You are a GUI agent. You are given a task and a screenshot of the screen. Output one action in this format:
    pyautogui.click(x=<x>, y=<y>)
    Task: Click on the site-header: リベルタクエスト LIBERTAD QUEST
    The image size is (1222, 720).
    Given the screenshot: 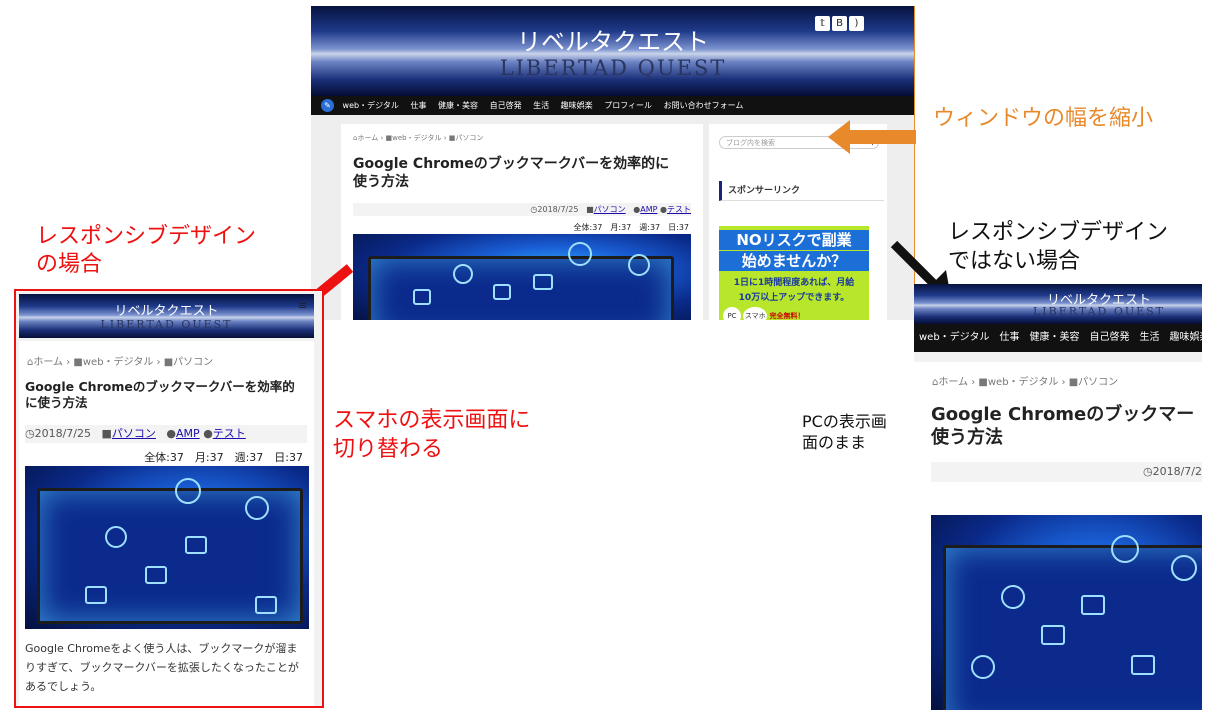 What is the action you would take?
    pyautogui.click(x=1058, y=304)
    